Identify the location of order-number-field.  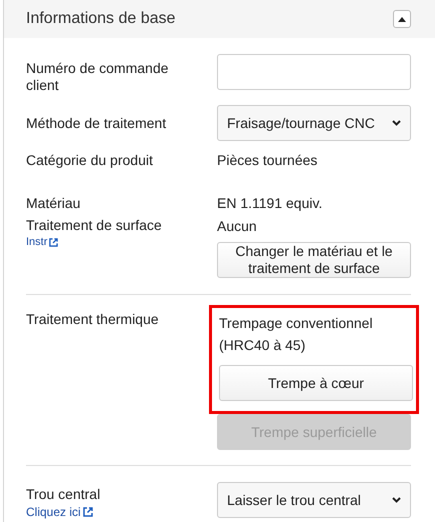
(314, 72).